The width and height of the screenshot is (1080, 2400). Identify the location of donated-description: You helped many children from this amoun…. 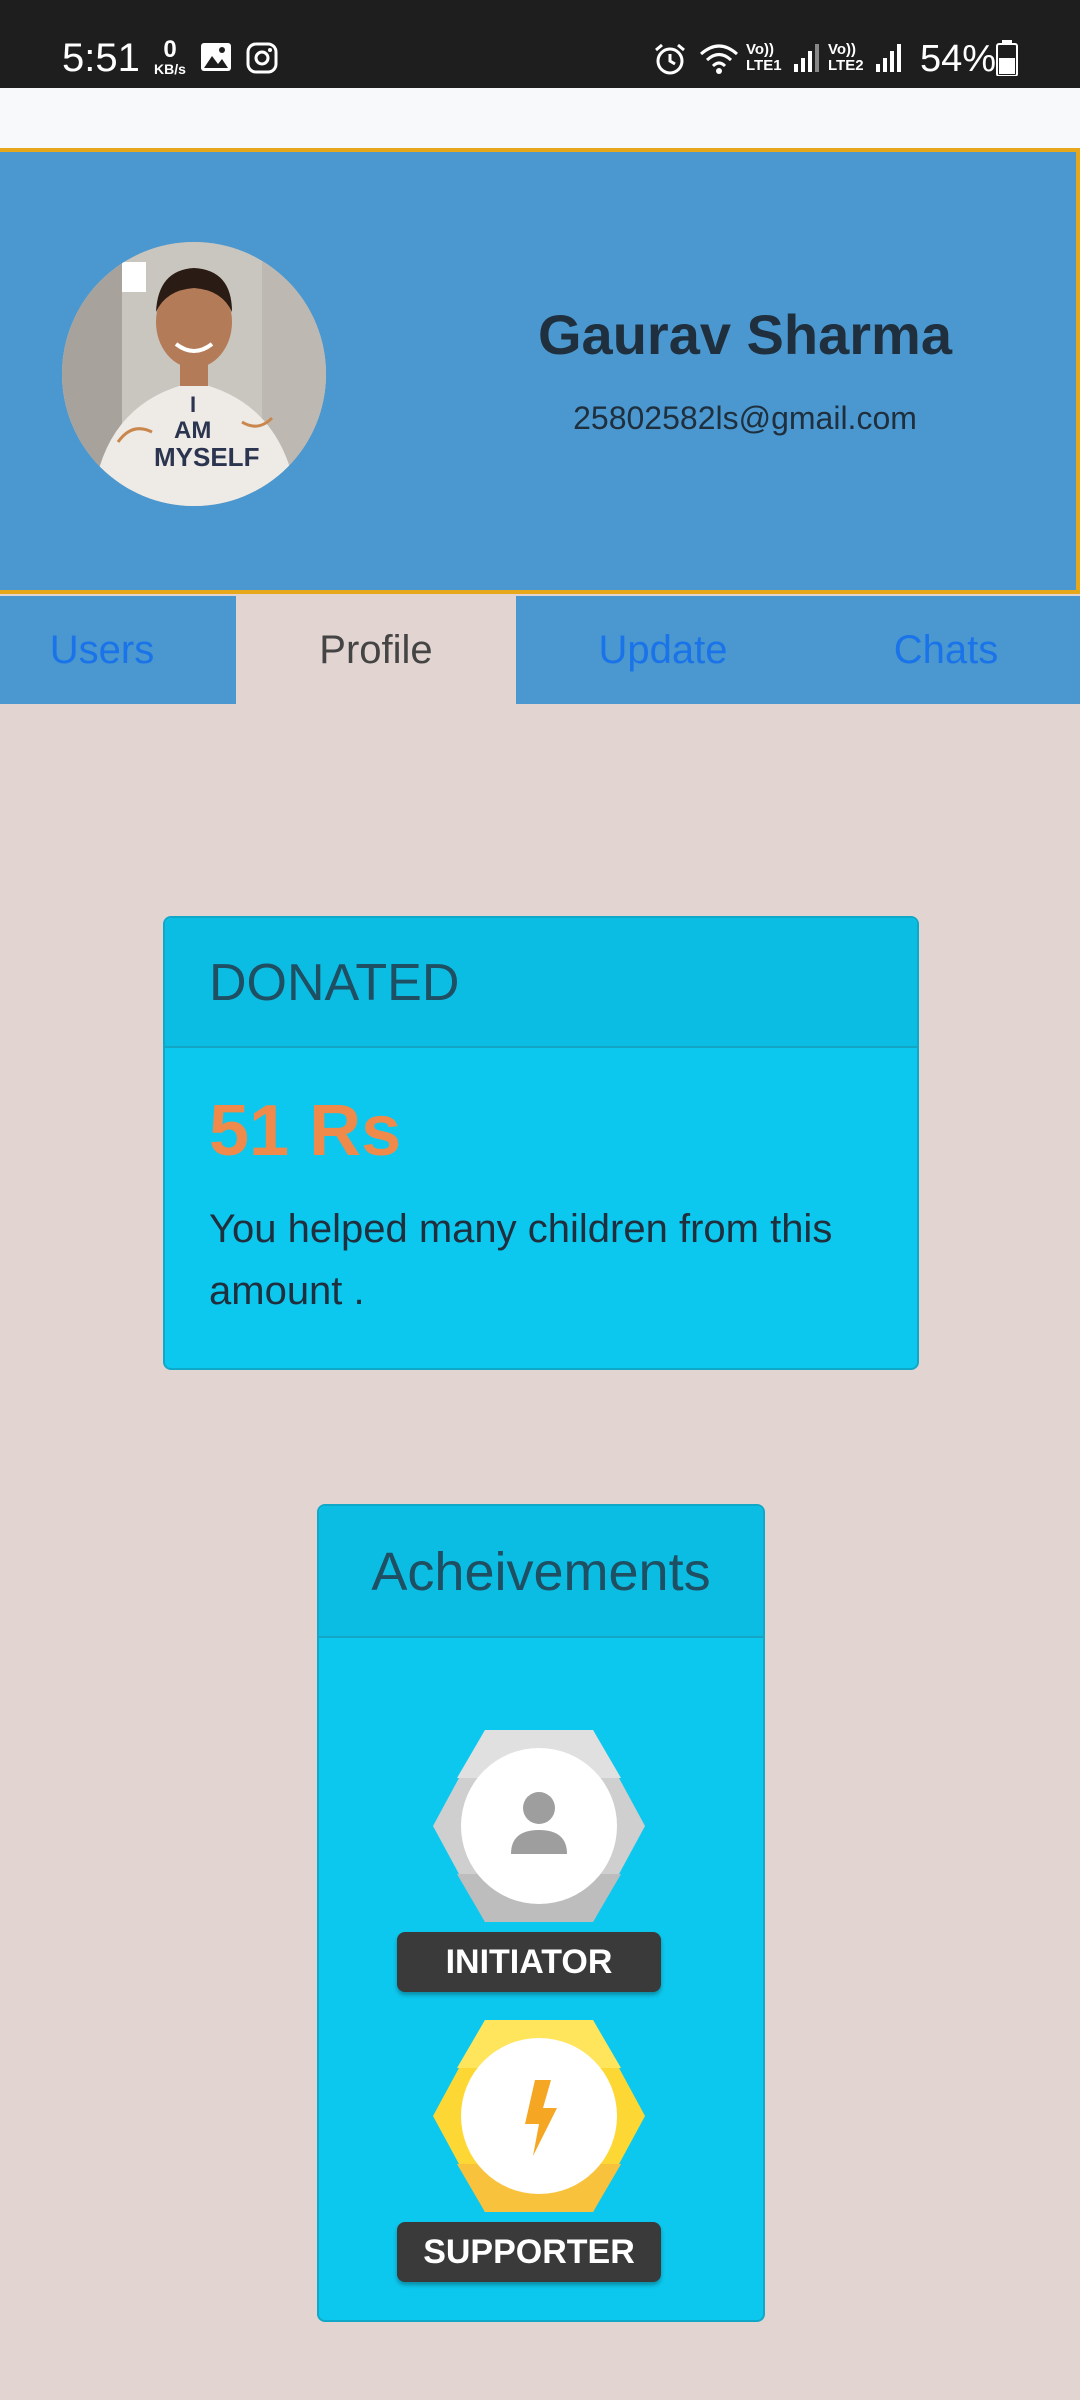
(521, 1260).